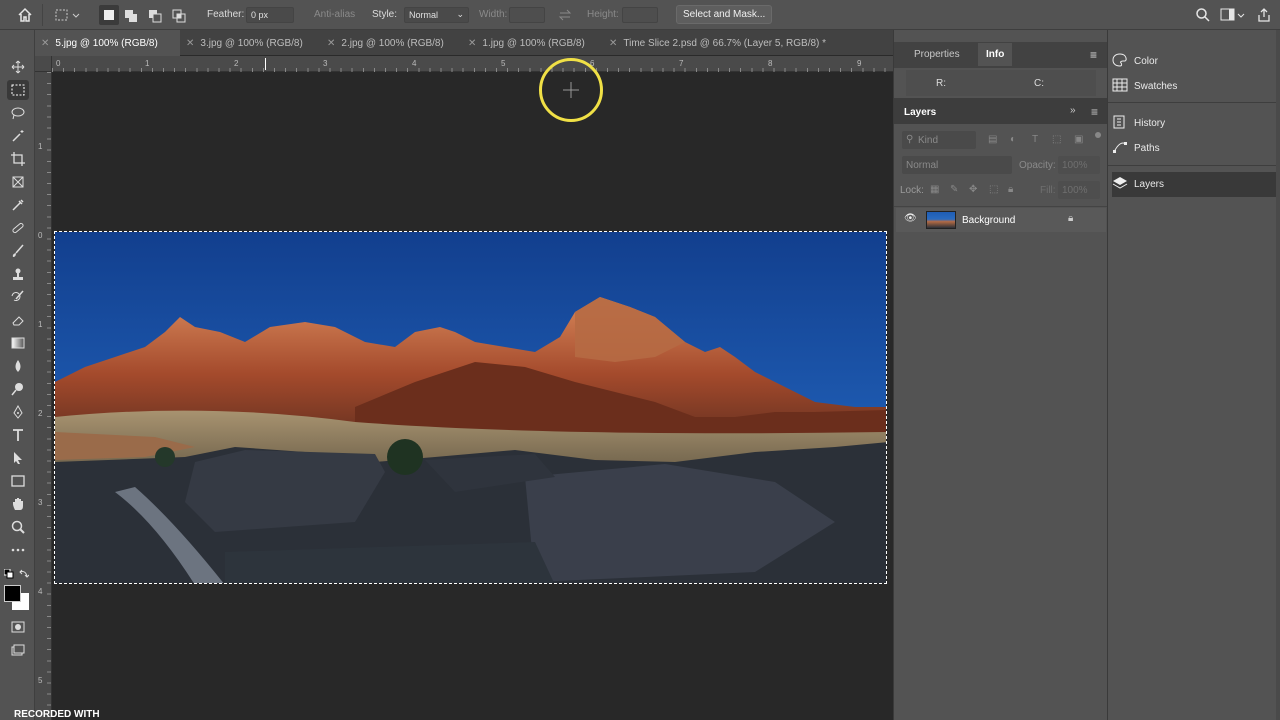 Image resolution: width=1280 pixels, height=720 pixels. I want to click on eraser-tool-icon, so click(18, 320).